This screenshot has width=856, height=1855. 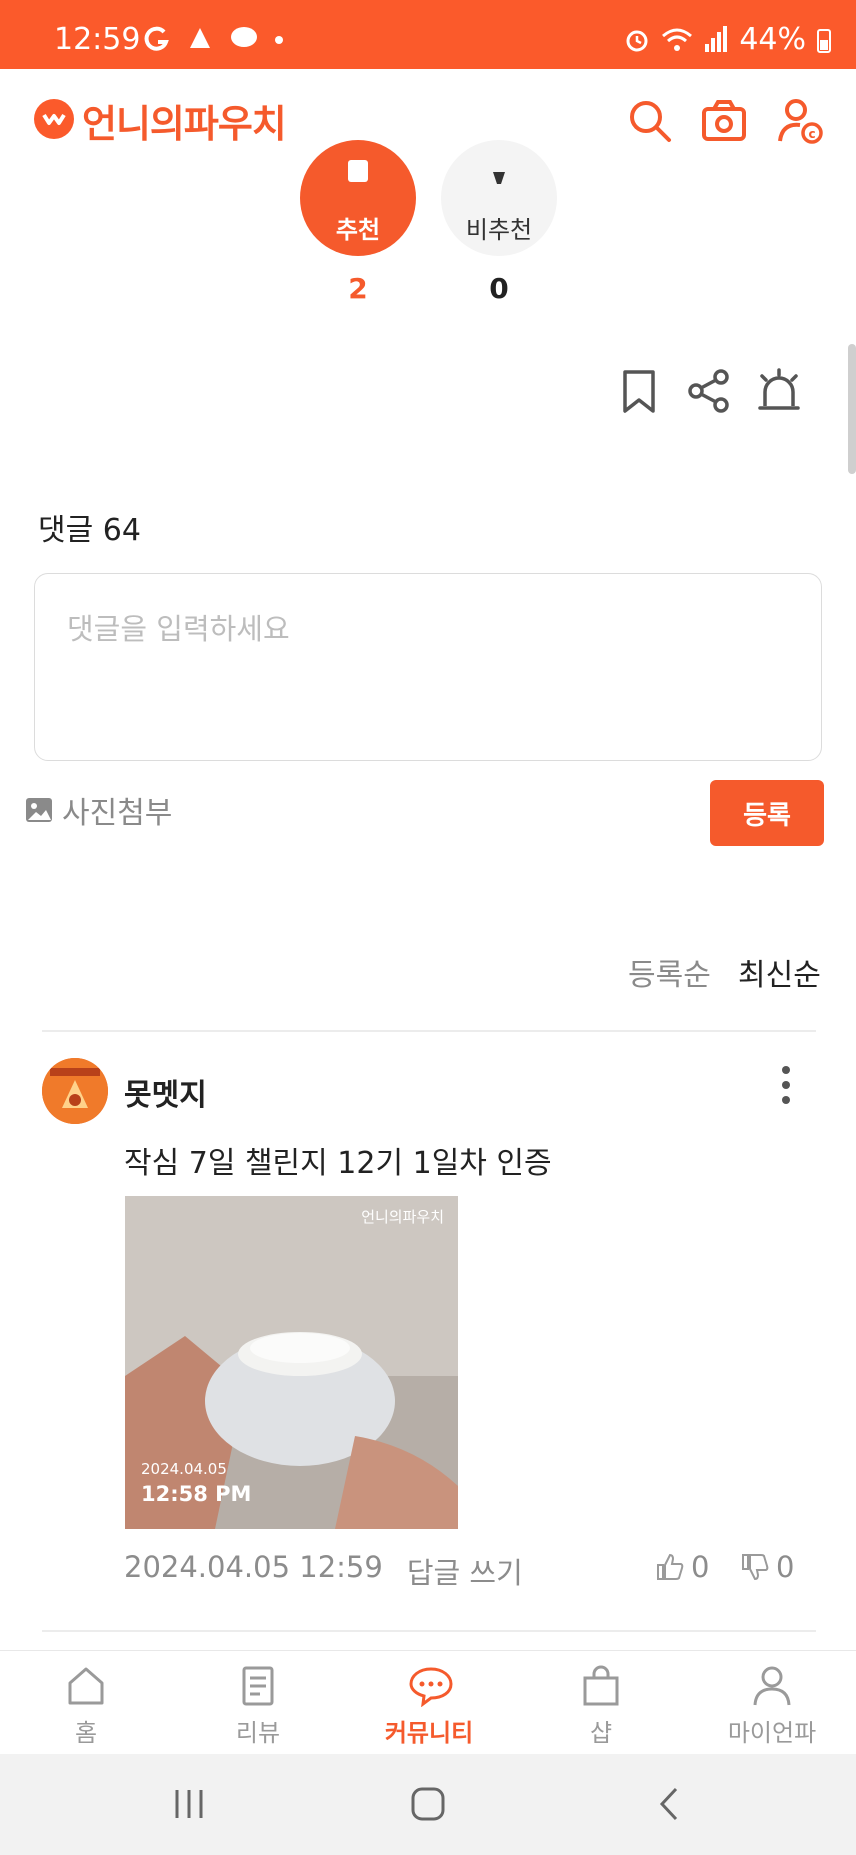 What do you see at coordinates (184, 1469) in the screenshot?
I see `photo-date: 2024.04.05` at bounding box center [184, 1469].